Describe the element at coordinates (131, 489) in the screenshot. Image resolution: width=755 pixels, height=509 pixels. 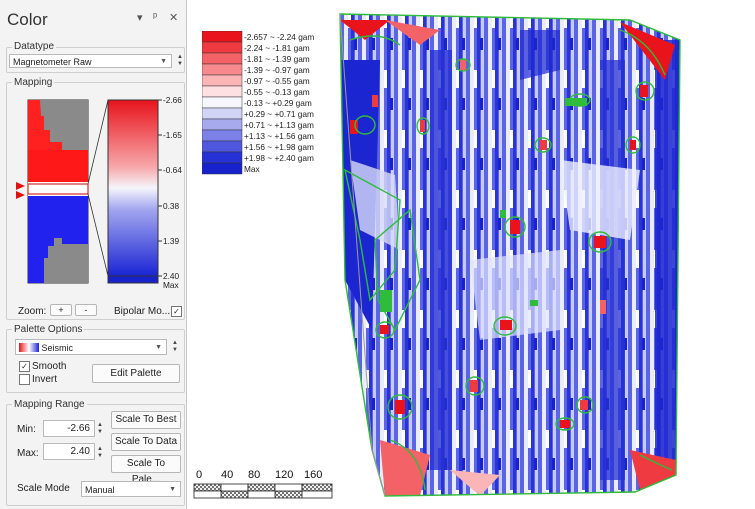
I see `scale-mode-select: Manual ▼` at that location.